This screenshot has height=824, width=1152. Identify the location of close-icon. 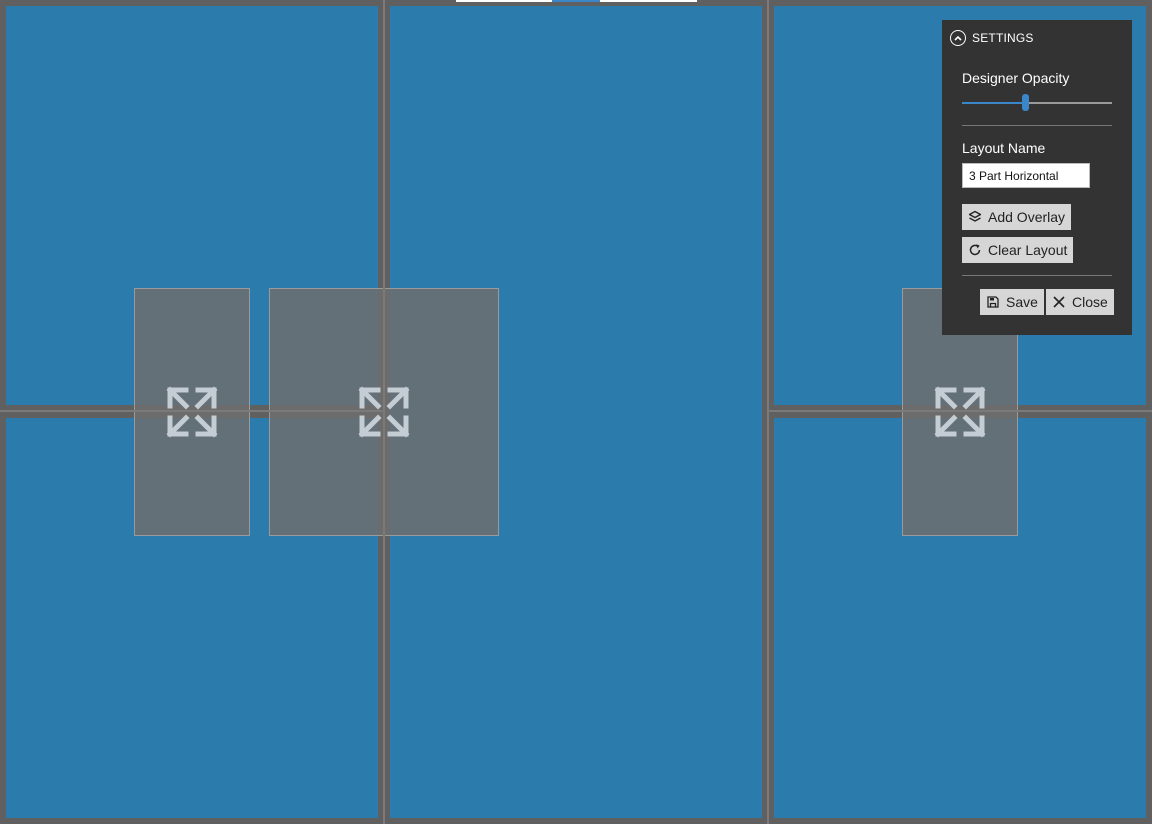
(1059, 302).